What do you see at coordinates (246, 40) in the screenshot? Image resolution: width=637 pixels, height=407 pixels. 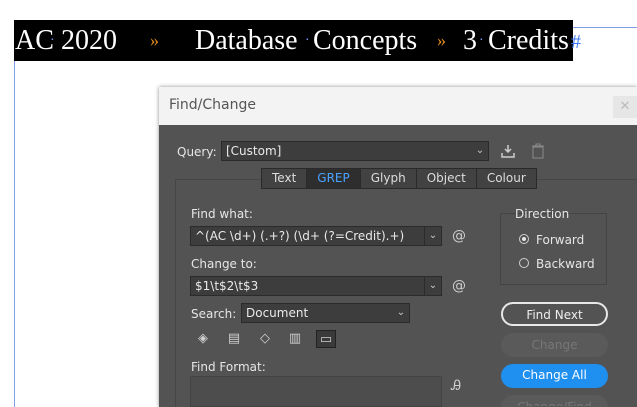 I see `heading-word: Database` at bounding box center [246, 40].